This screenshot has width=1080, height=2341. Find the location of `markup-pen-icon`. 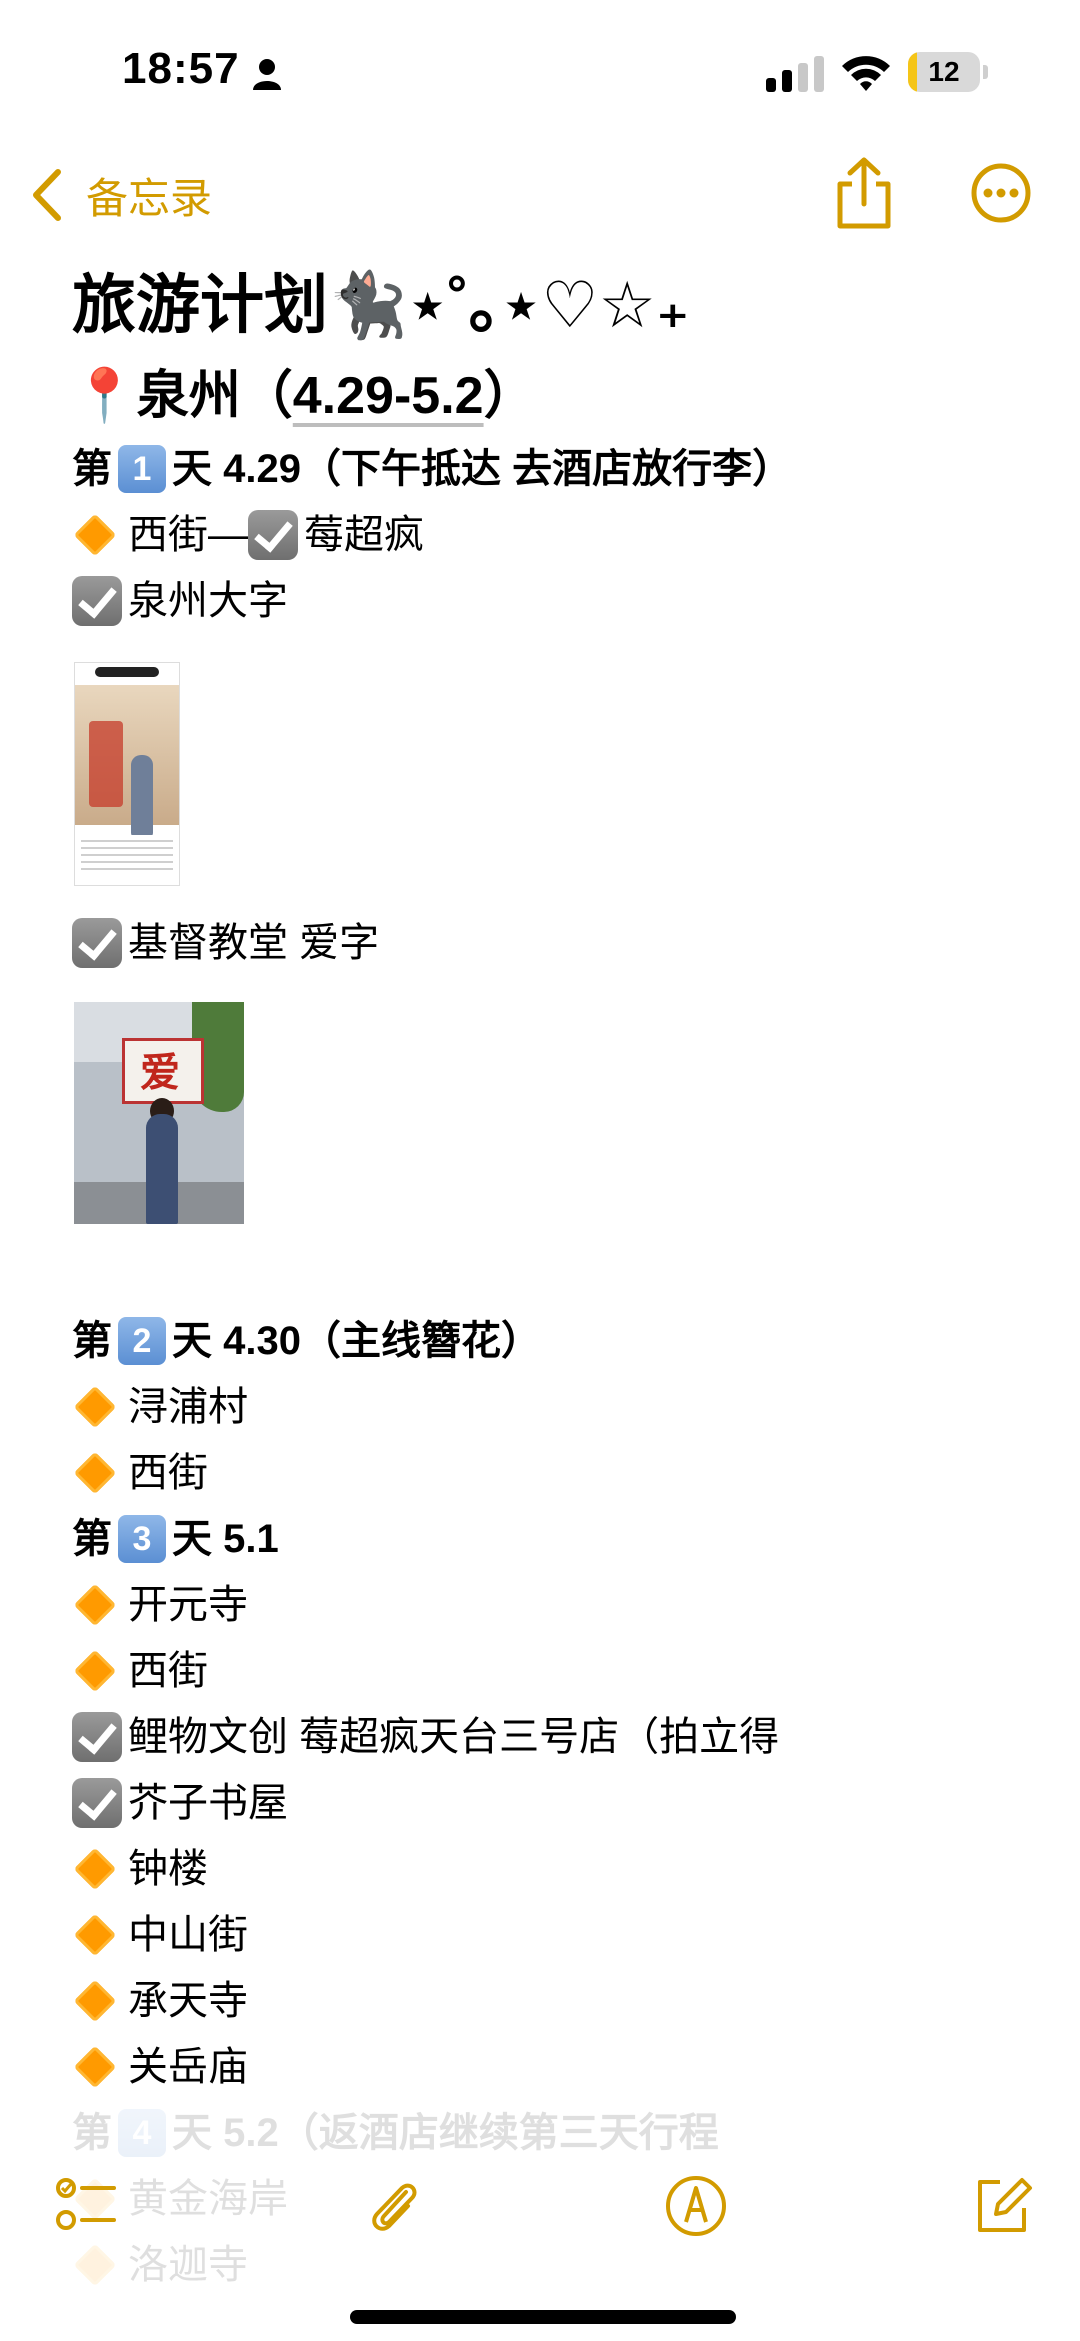

markup-pen-icon is located at coordinates (696, 2206).